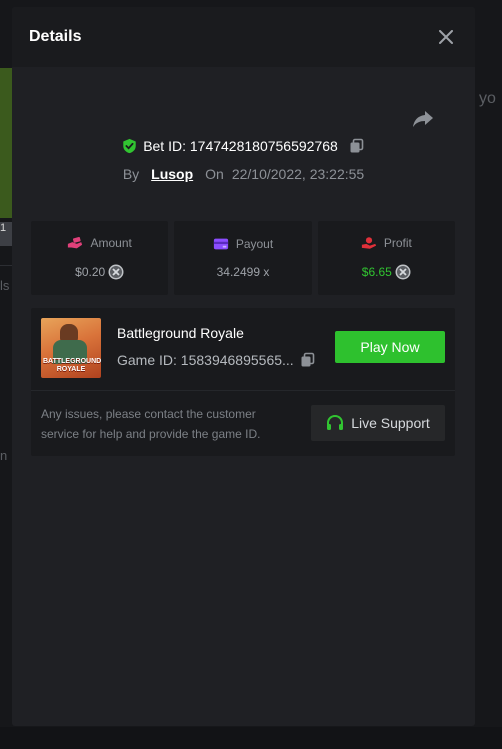  What do you see at coordinates (214, 174) in the screenshot?
I see `on-label: On` at bounding box center [214, 174].